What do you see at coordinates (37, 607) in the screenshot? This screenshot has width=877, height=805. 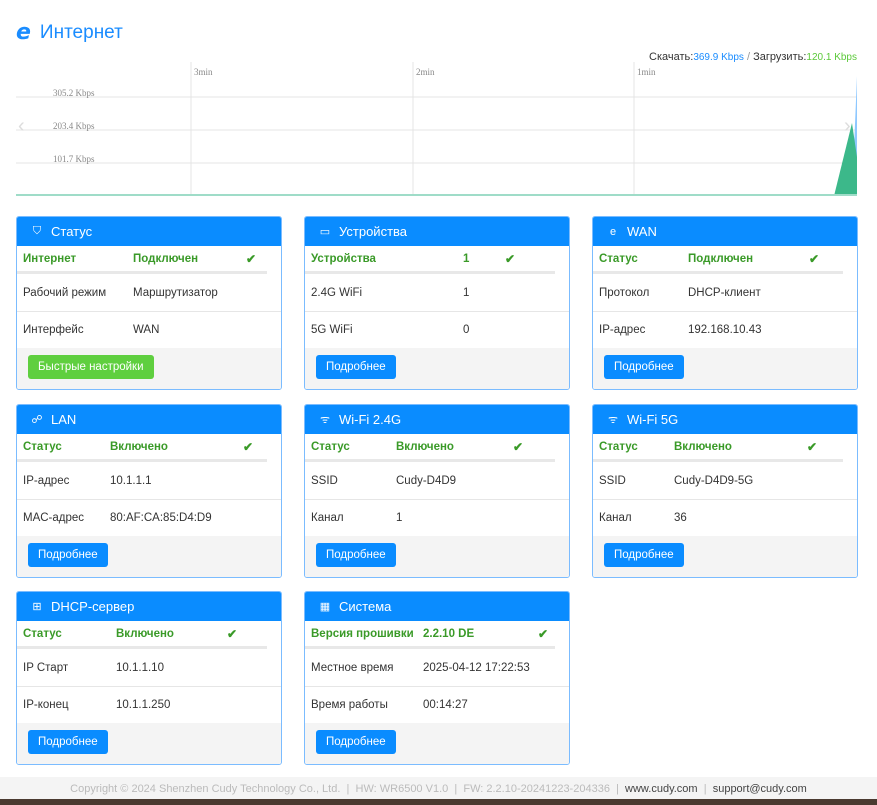 I see `dhcp-icon: ⊞` at bounding box center [37, 607].